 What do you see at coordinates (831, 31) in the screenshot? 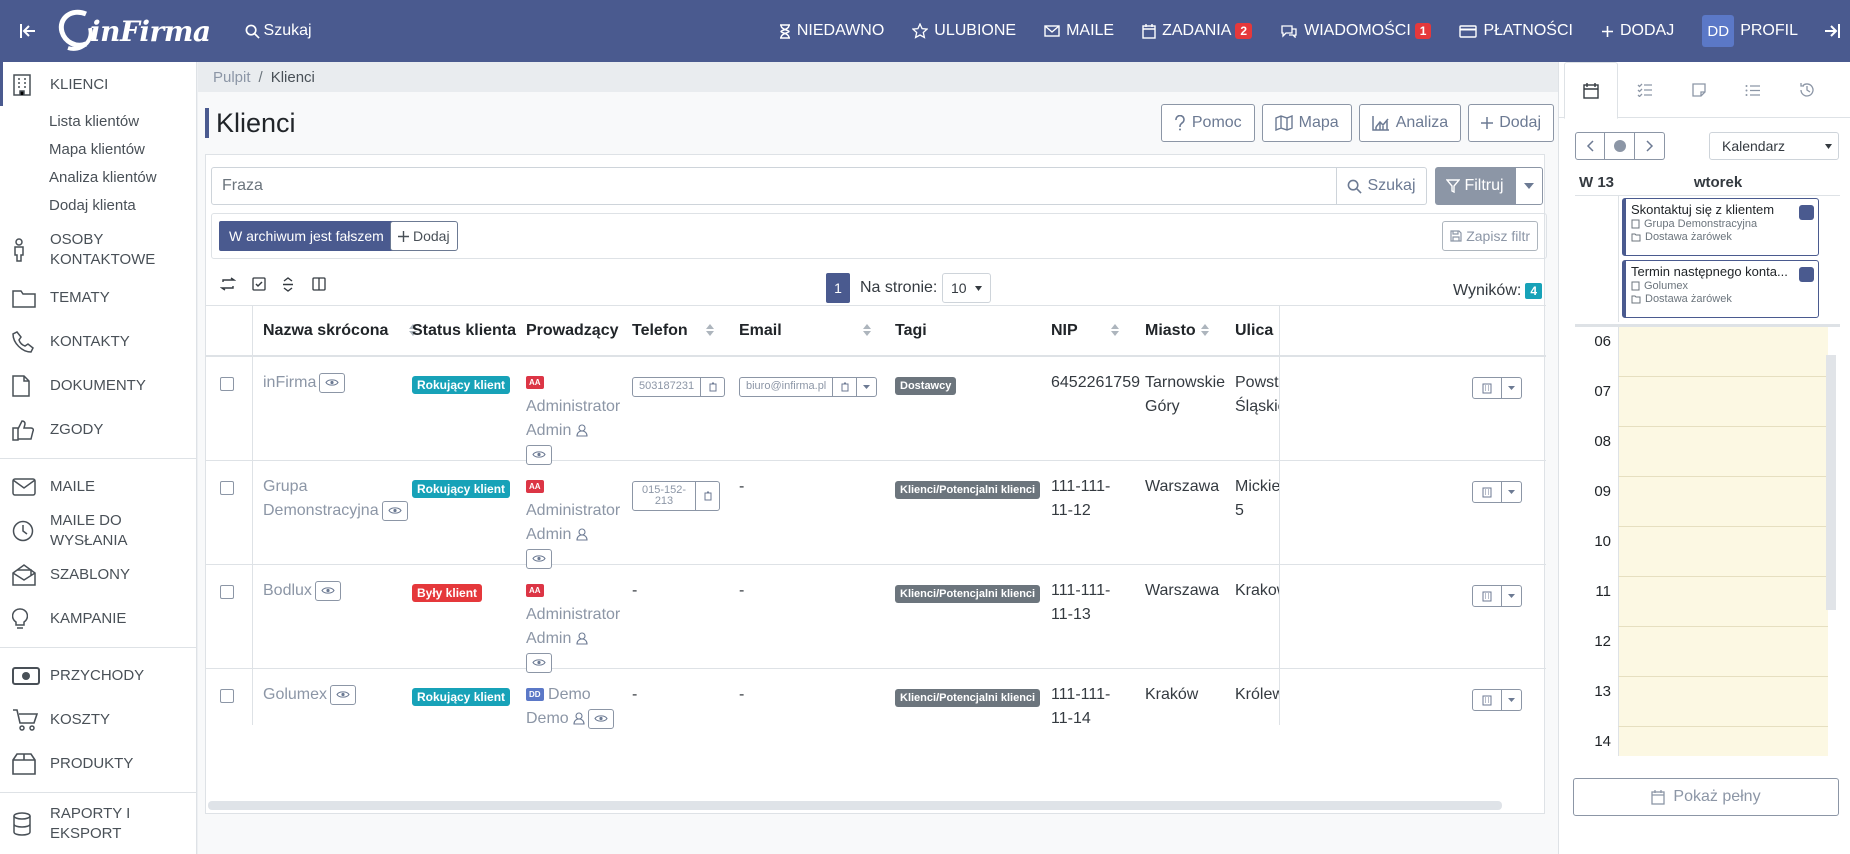
I see `nav-recent: NIEDAWNO` at bounding box center [831, 31].